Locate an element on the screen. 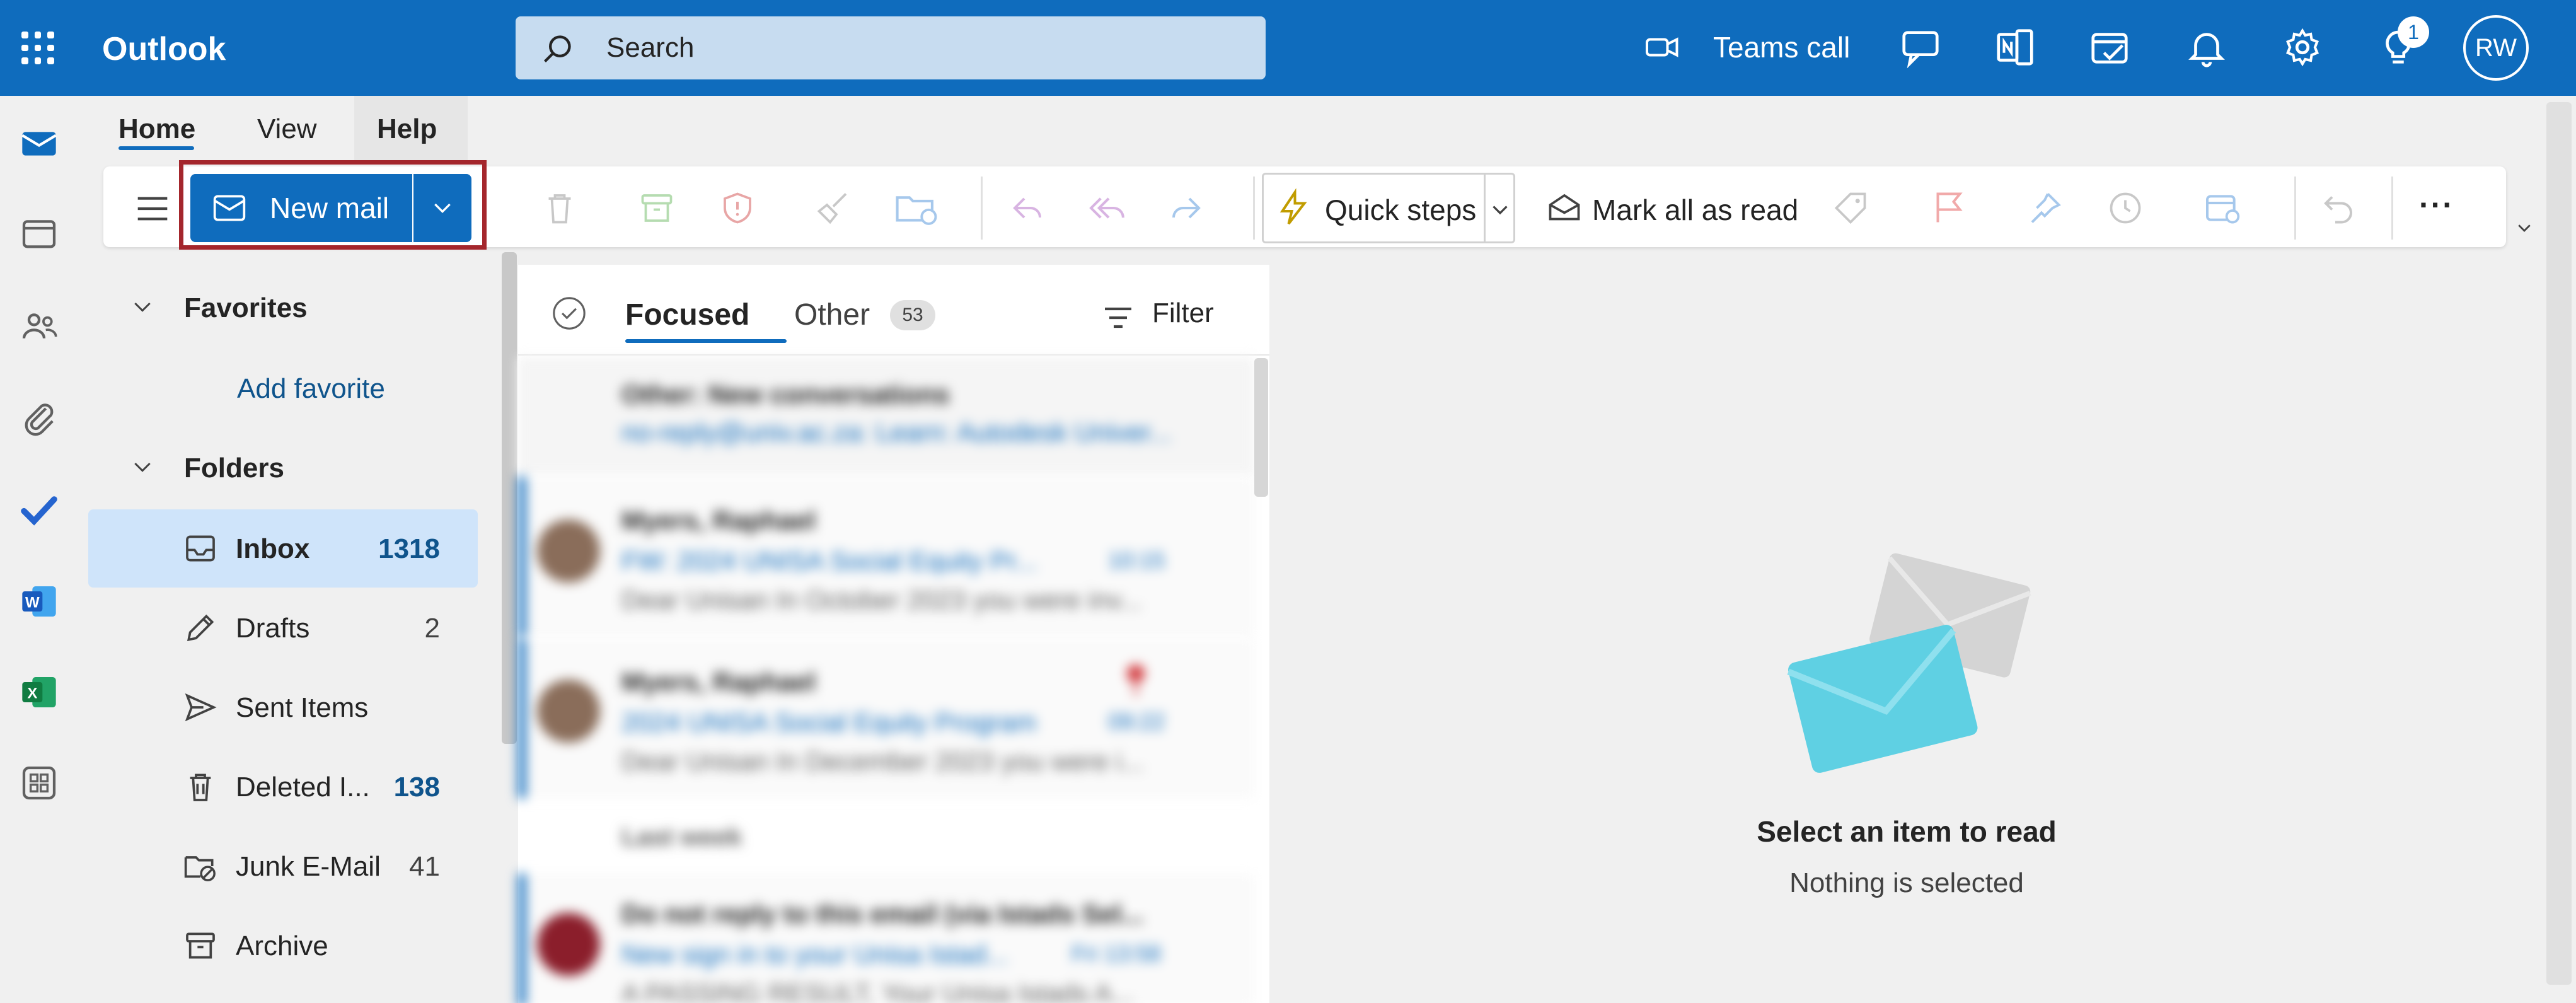  add-favorite-link: Add favorite is located at coordinates (311, 389).